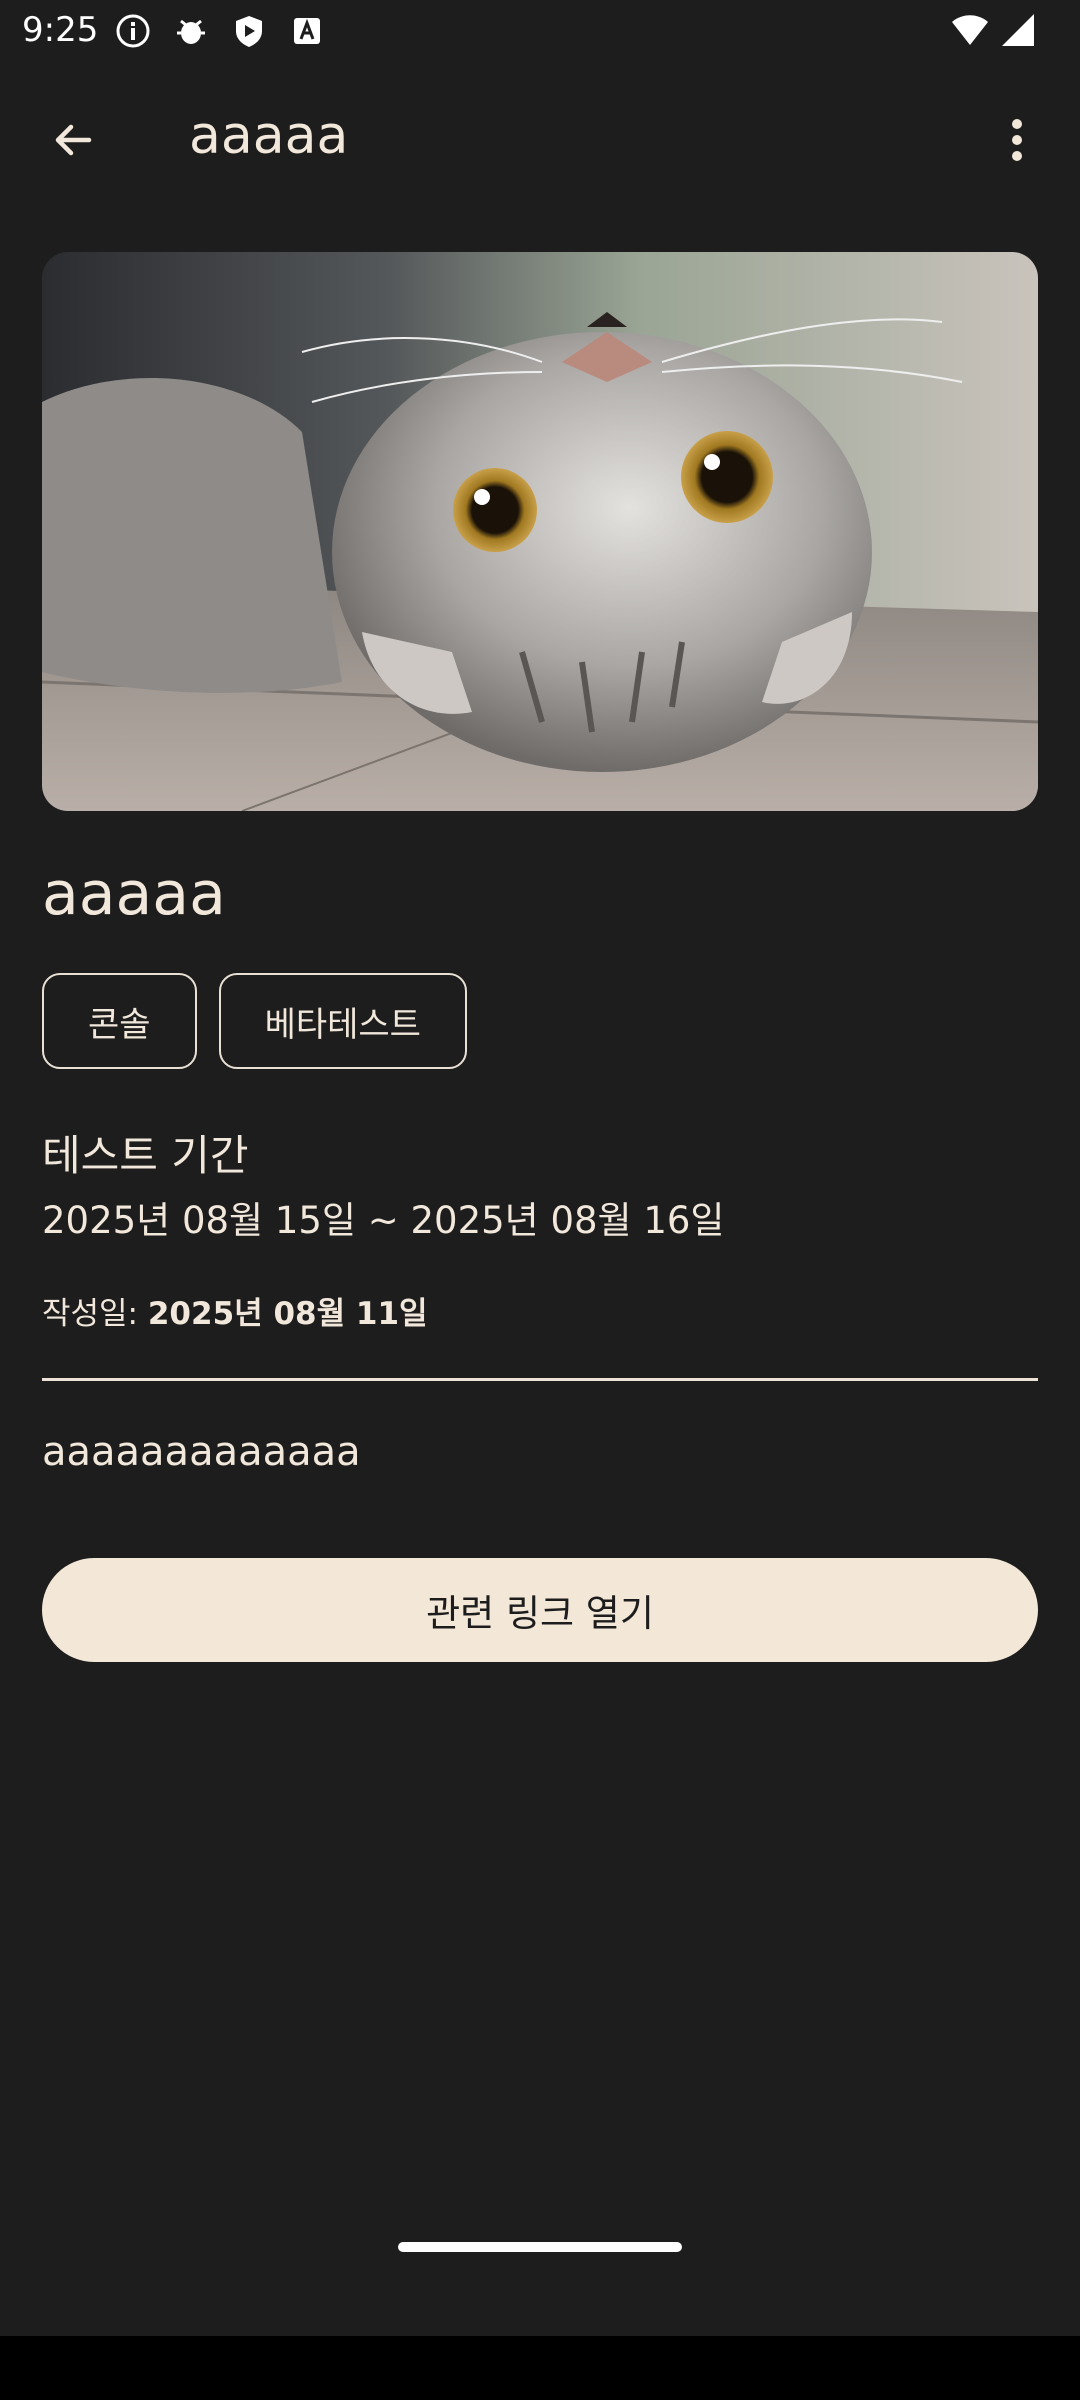 This screenshot has height=2400, width=1080. I want to click on status-time: 9:25, so click(60, 30).